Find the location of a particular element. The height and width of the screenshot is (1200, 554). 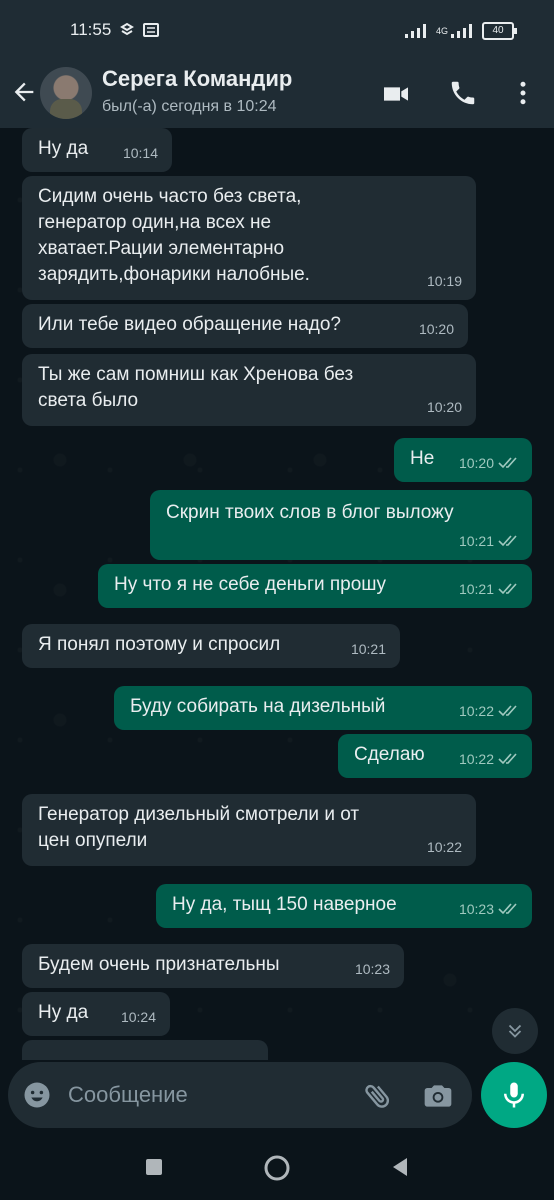

scroll-to-bottom-button is located at coordinates (515, 1031).